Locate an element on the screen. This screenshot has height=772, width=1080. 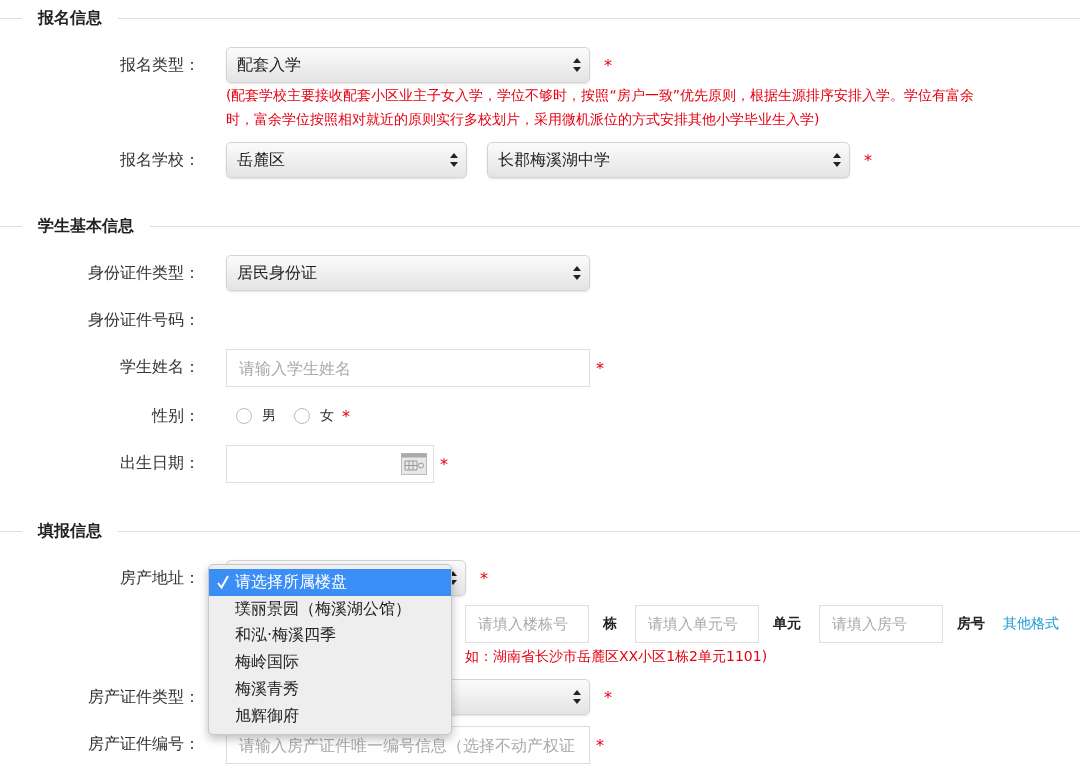
select-field: 岳麓区 is located at coordinates (346, 160).